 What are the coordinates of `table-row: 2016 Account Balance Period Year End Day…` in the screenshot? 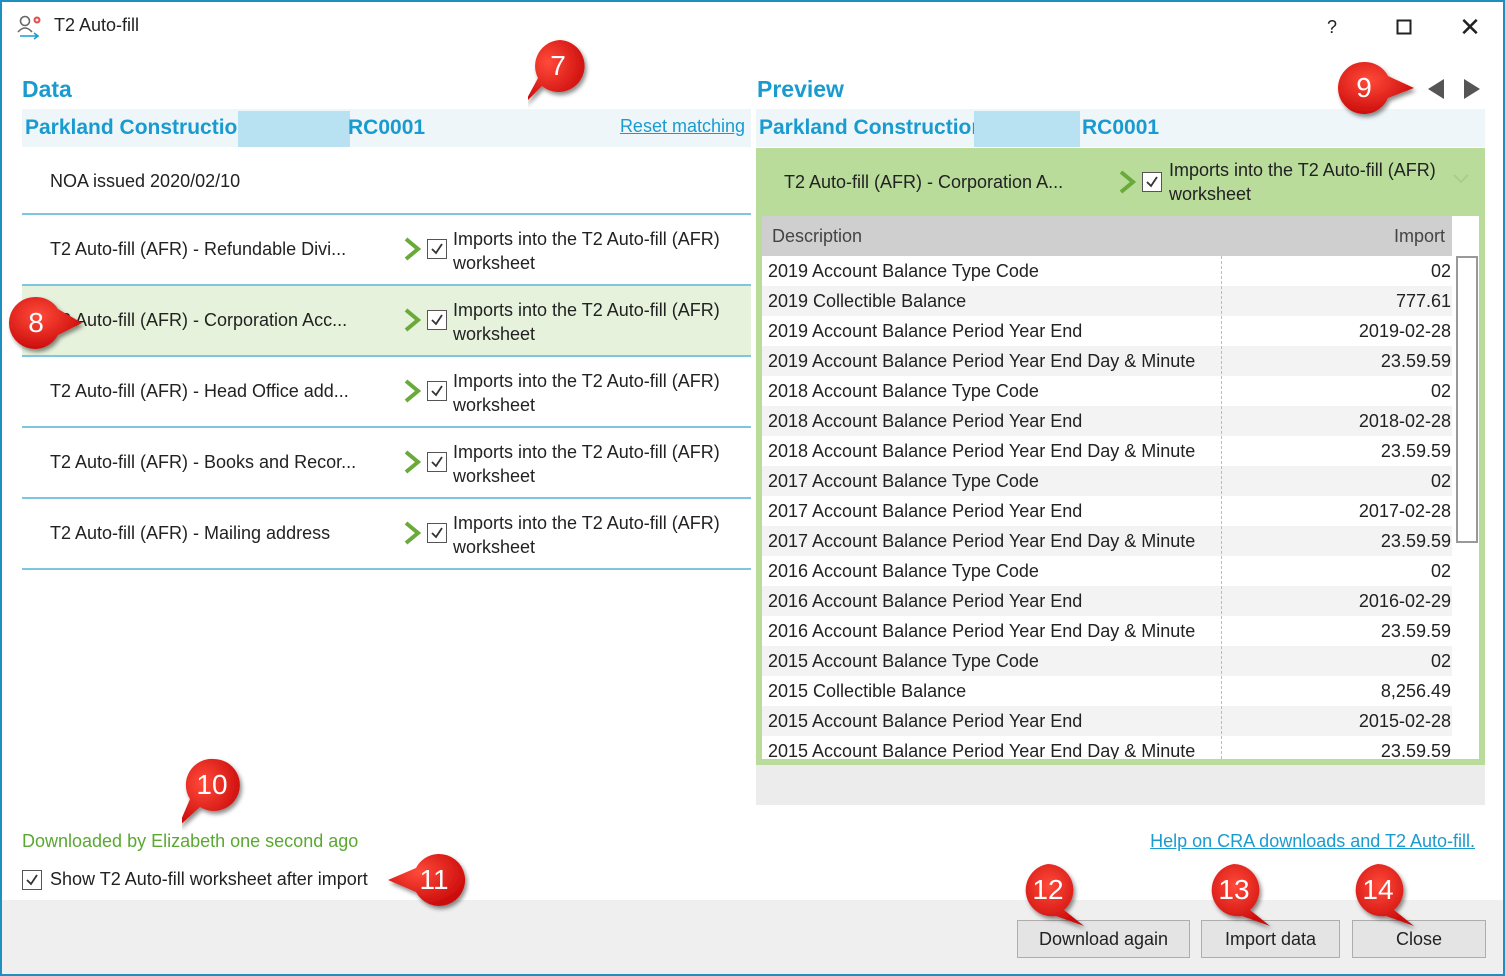 It's located at (1108, 631).